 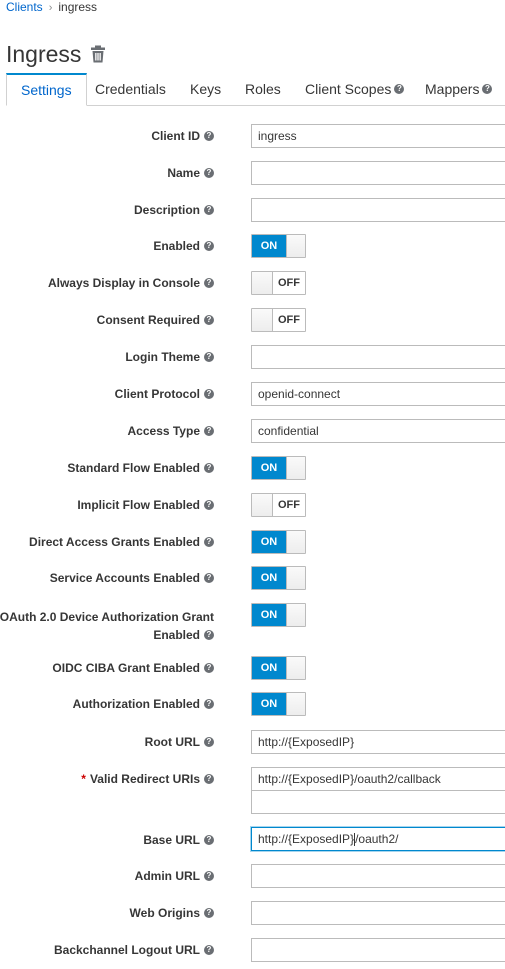 I want to click on client-protocol-label-text: Client Protocol, so click(x=157, y=394).